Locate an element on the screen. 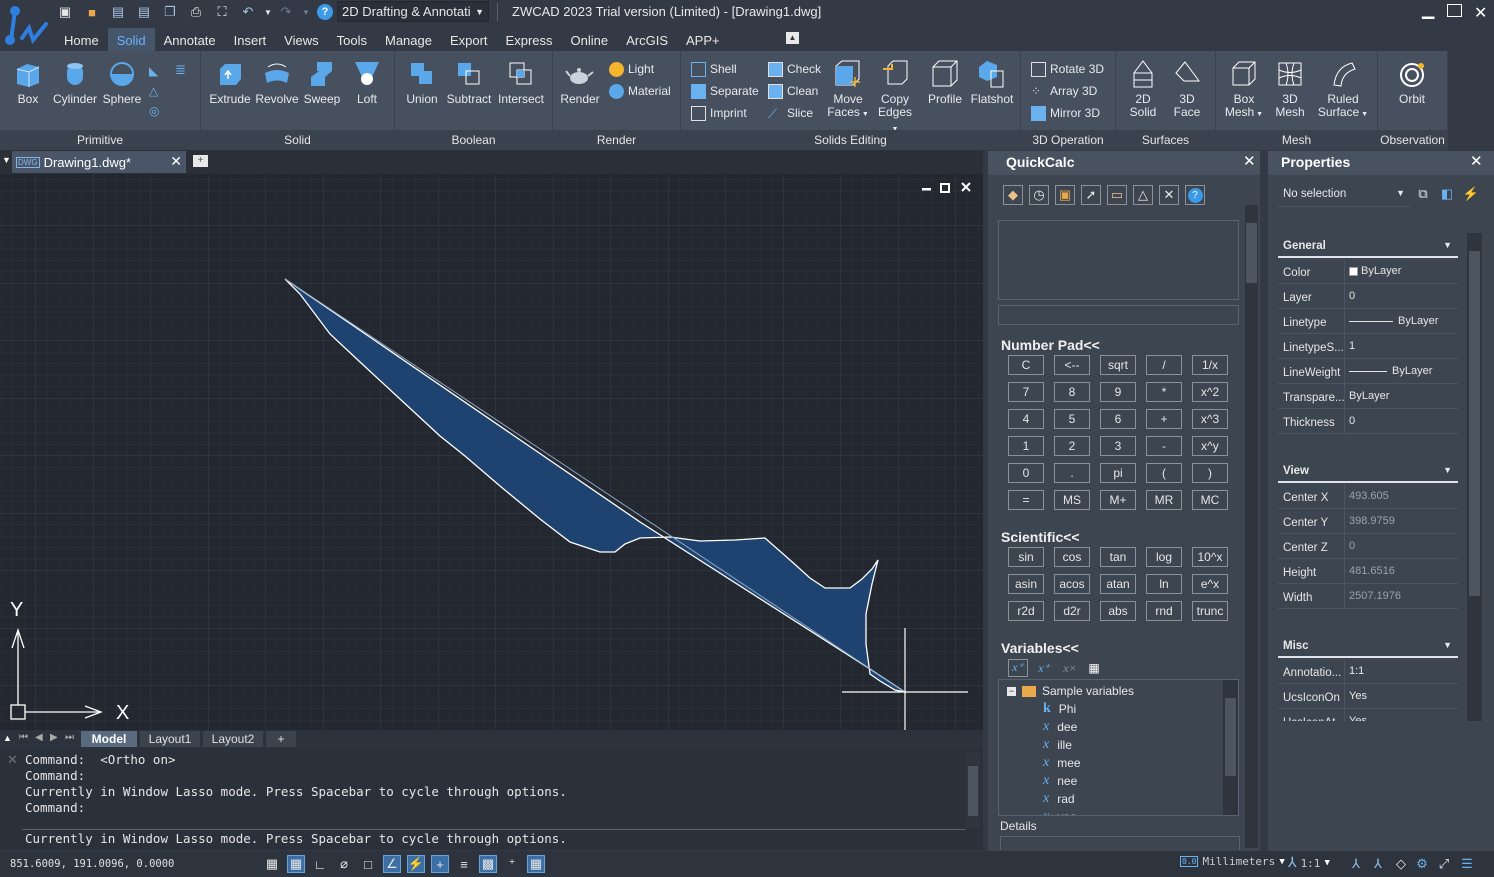 The height and width of the screenshot is (877, 1494). variable-item: k Phi is located at coordinates (1059, 709).